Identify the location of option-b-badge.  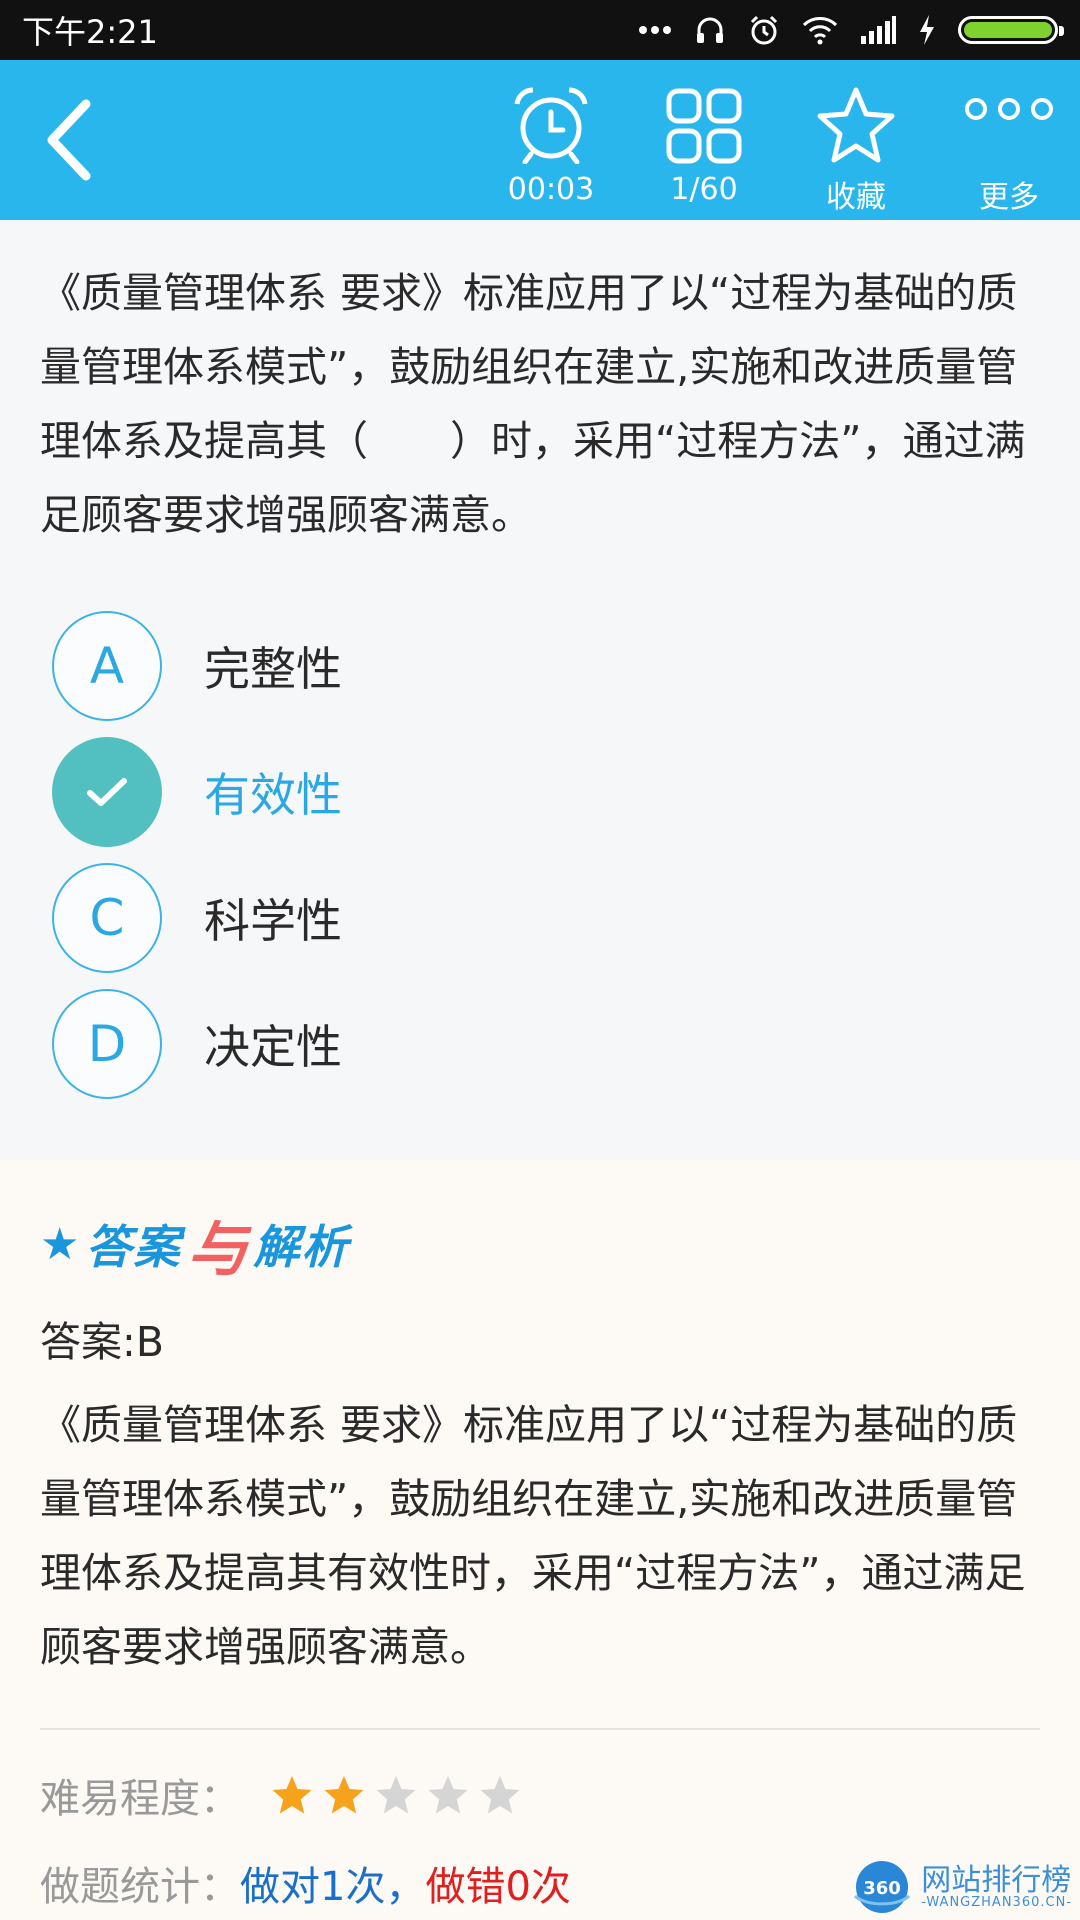
(107, 792).